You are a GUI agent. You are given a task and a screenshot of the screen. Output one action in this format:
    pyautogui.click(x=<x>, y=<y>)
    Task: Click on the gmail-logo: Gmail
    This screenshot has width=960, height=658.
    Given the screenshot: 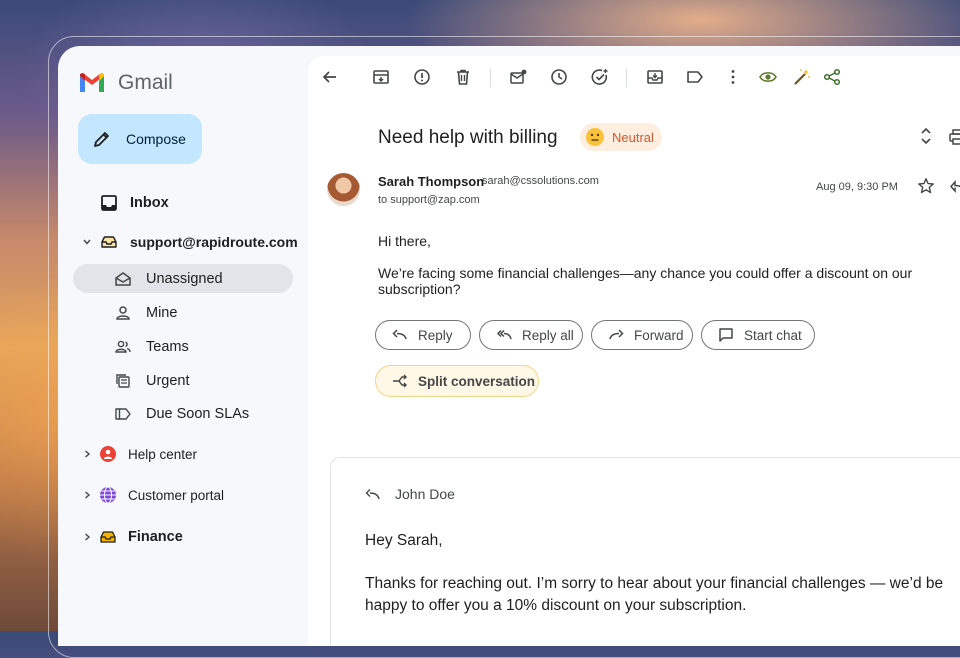 What is the action you would take?
    pyautogui.click(x=125, y=83)
    